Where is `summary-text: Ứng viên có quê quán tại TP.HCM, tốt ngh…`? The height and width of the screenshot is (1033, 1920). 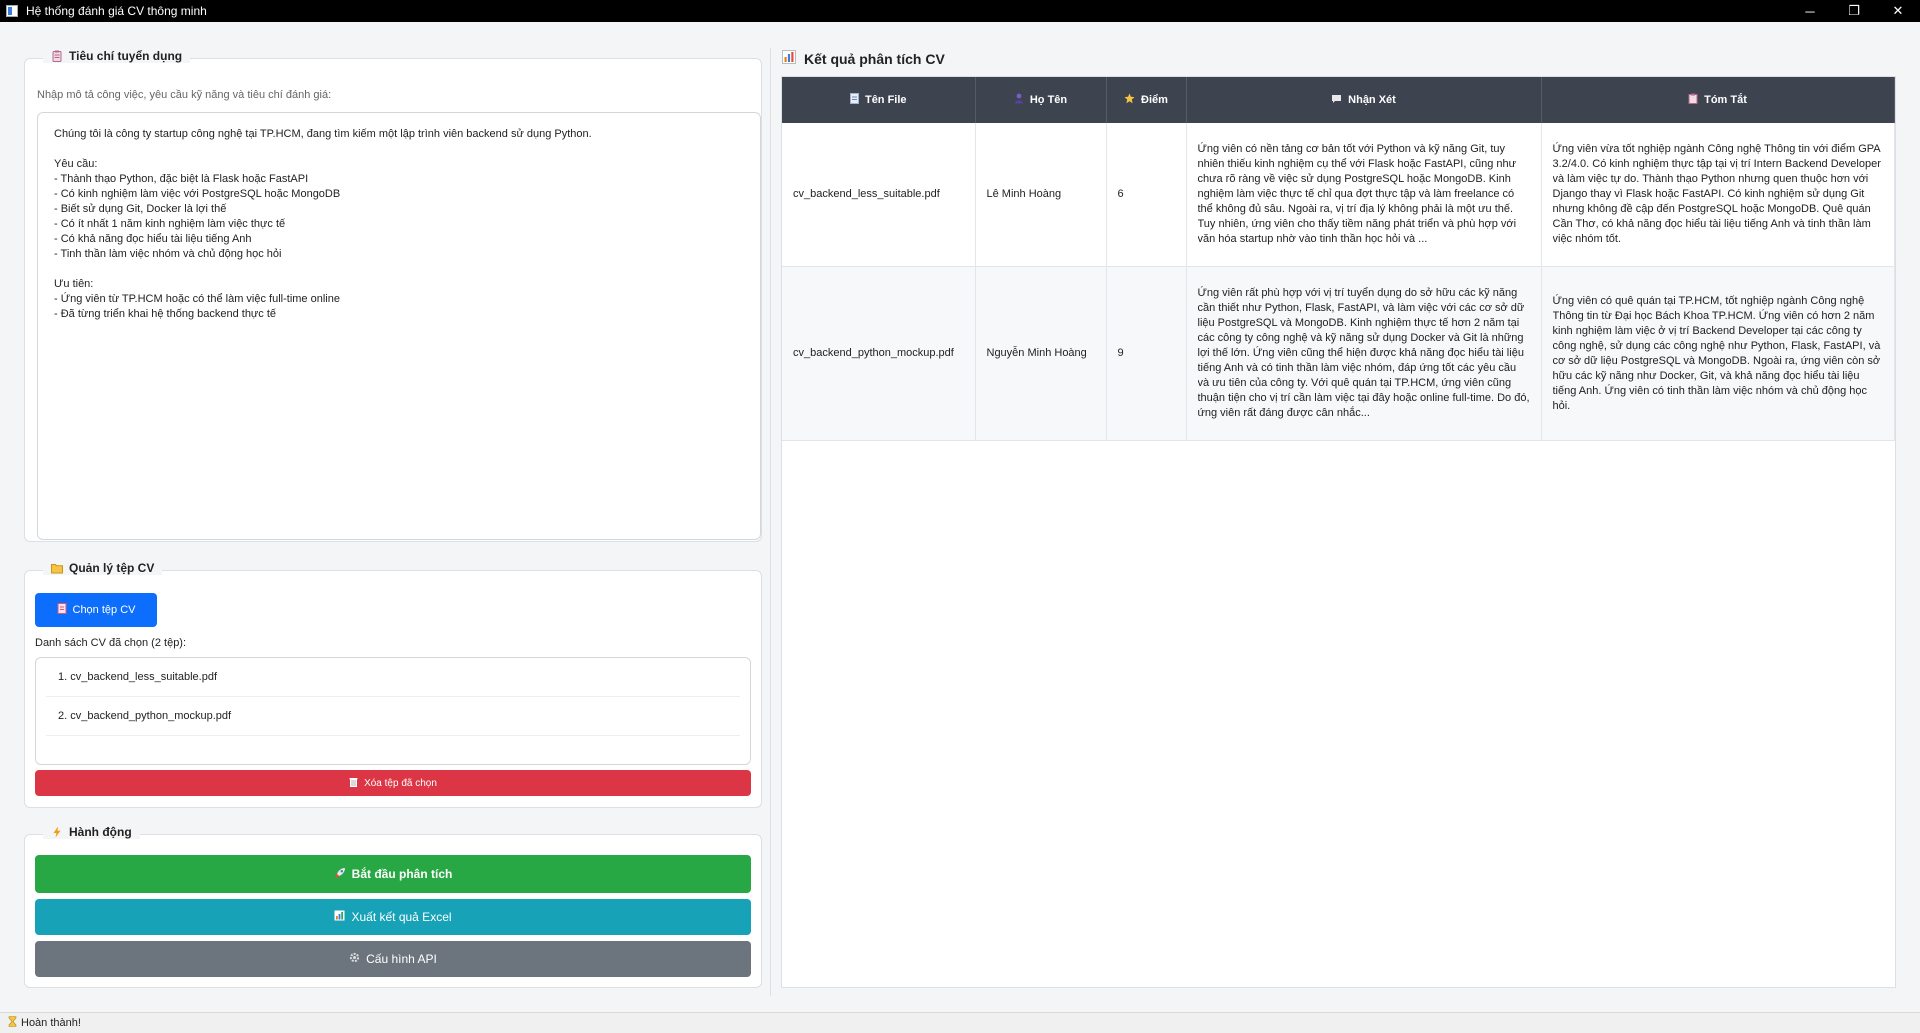 summary-text: Ứng viên có quê quán tại TP.HCM, tốt ngh… is located at coordinates (1716, 353).